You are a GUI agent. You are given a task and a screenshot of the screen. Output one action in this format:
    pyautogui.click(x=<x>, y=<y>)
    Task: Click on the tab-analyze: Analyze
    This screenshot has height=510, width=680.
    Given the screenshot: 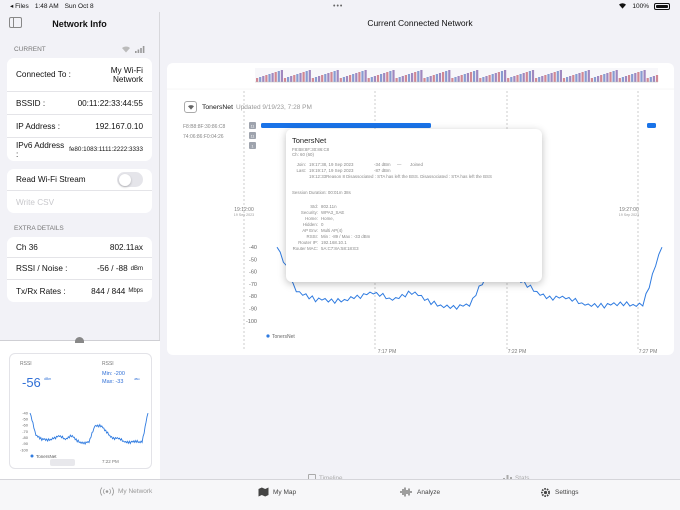 What is the action you would take?
    pyautogui.click(x=420, y=492)
    